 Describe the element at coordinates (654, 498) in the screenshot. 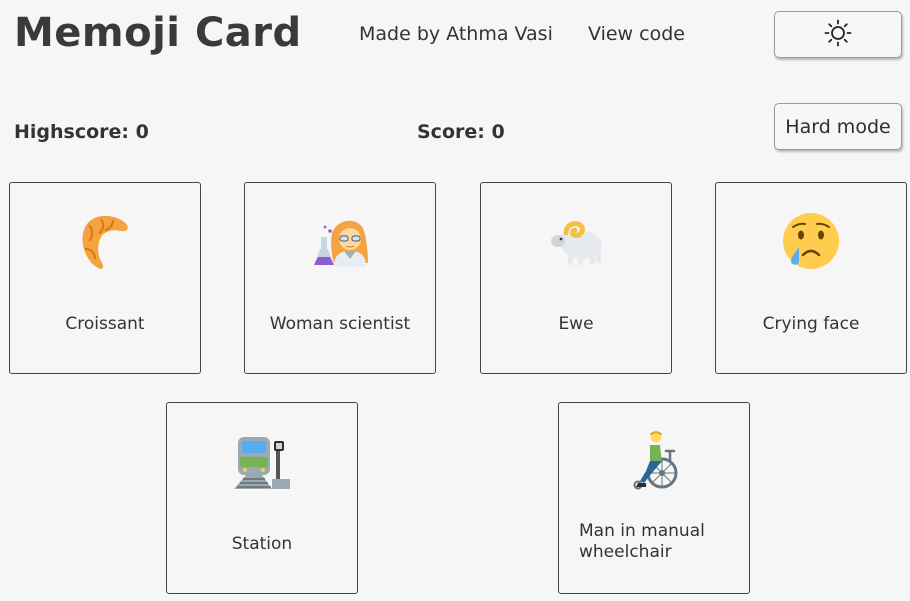

I see `card-man-in-manual-wheelchair: Man in manual wheelchair` at that location.